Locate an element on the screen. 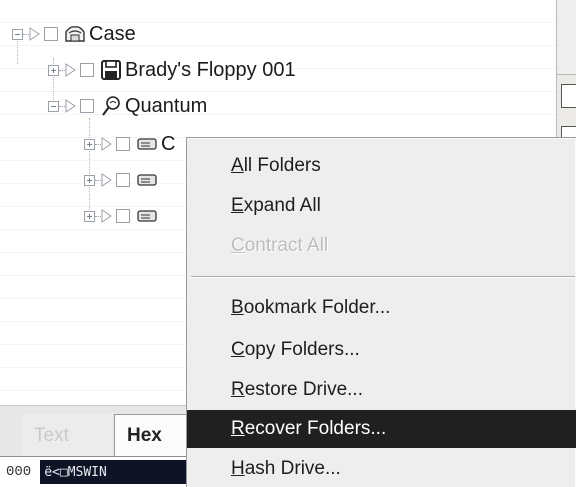 The image size is (576, 487). hex-offset: 000 is located at coordinates (19, 472).